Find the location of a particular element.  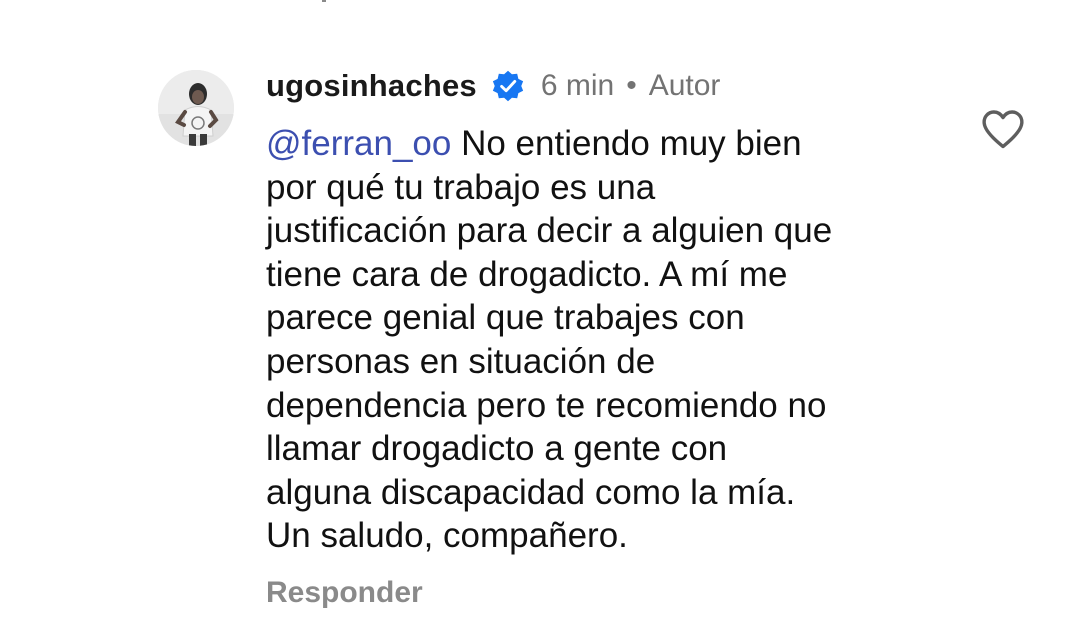

comment-line-1: @ferran_oo No entiendo muy bien is located at coordinates (606, 144).